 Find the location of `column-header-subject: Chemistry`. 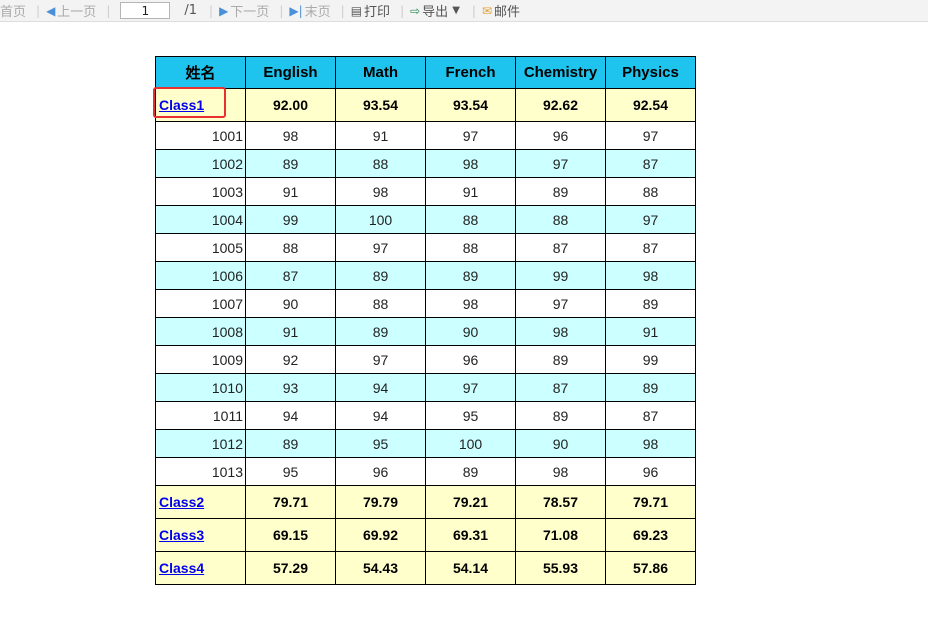

column-header-subject: Chemistry is located at coordinates (560, 72).